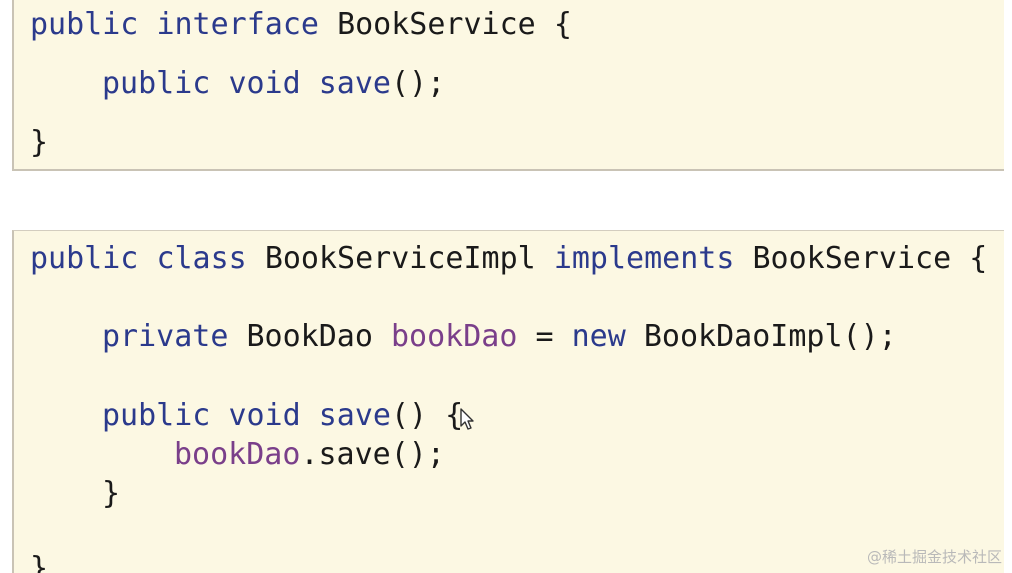  I want to click on mouse-pointer-icon, so click(467, 419).